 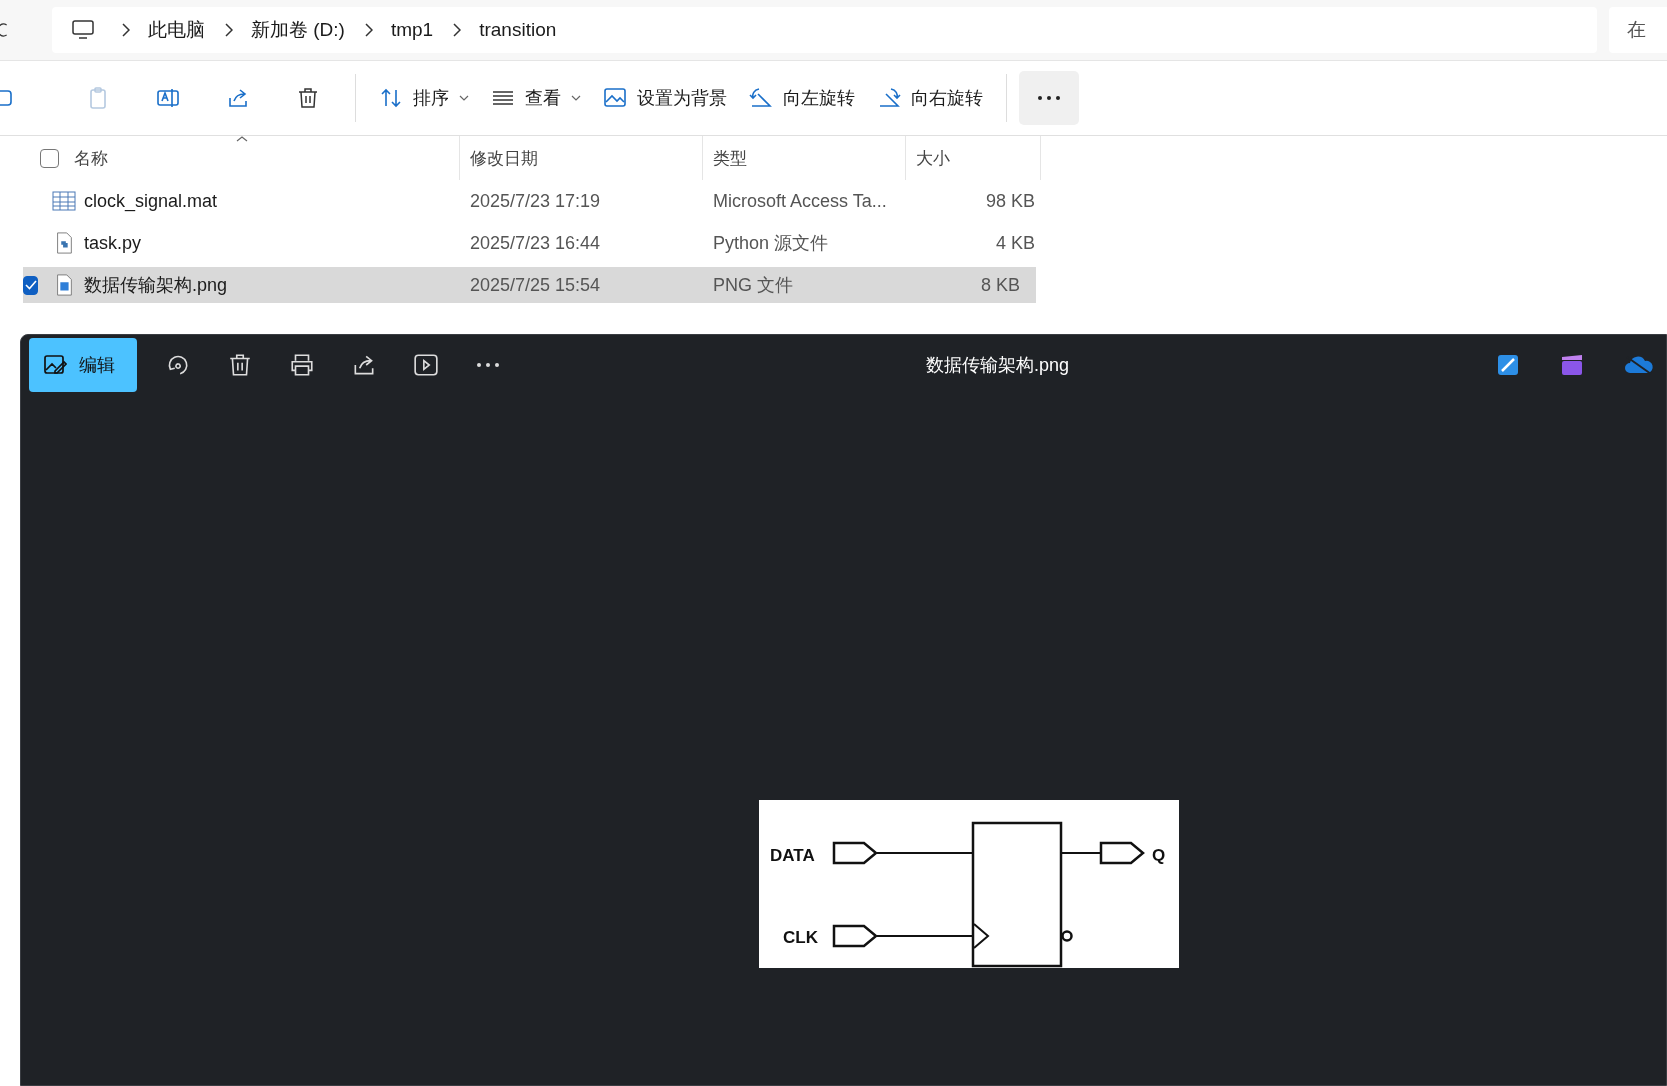 What do you see at coordinates (1638, 30) in the screenshot?
I see `search-field: 在` at bounding box center [1638, 30].